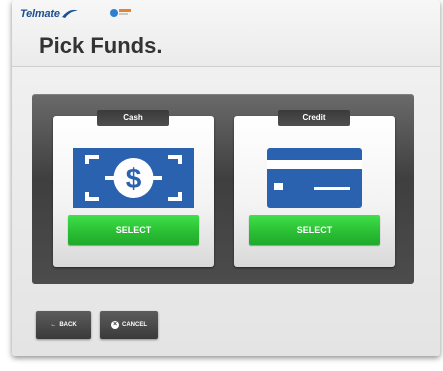 This screenshot has width=443, height=371. Describe the element at coordinates (314, 230) in the screenshot. I see `credit-select-button: SELECT` at that location.